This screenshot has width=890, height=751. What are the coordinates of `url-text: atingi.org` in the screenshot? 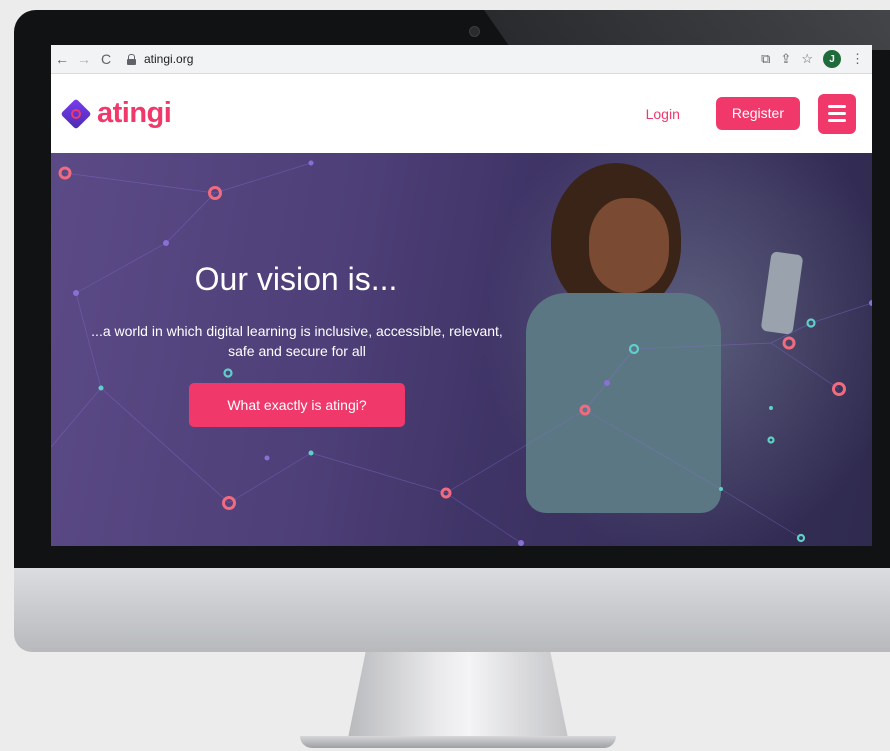 It's located at (169, 59).